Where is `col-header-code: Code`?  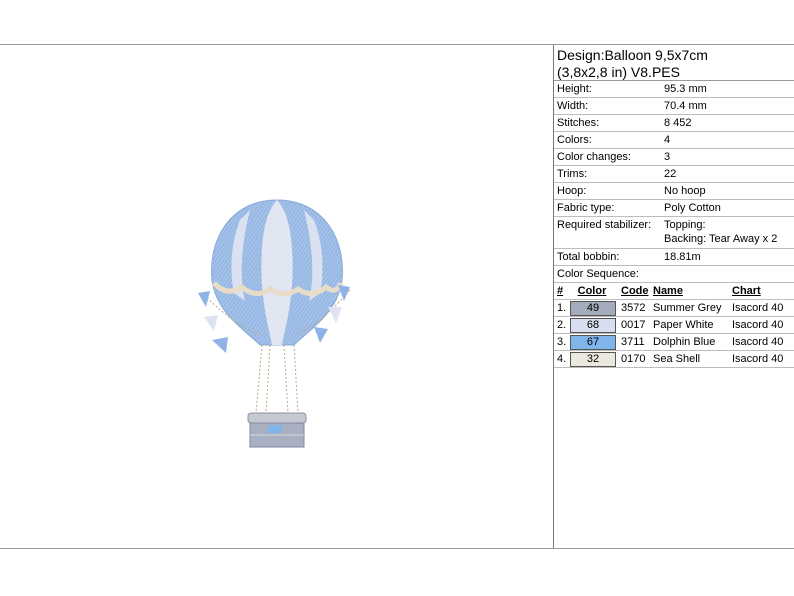
col-header-code: Code is located at coordinates (635, 291).